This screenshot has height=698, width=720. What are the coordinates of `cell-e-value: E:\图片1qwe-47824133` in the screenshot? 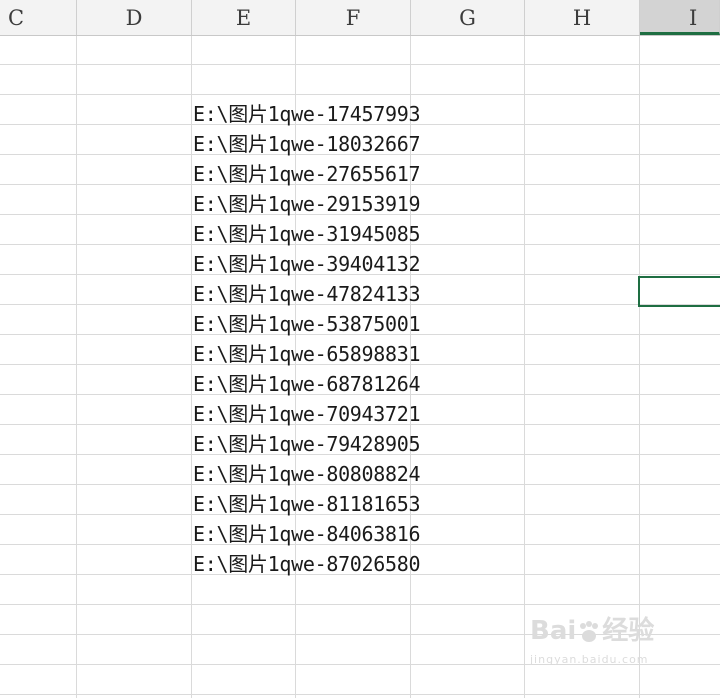 It's located at (307, 294).